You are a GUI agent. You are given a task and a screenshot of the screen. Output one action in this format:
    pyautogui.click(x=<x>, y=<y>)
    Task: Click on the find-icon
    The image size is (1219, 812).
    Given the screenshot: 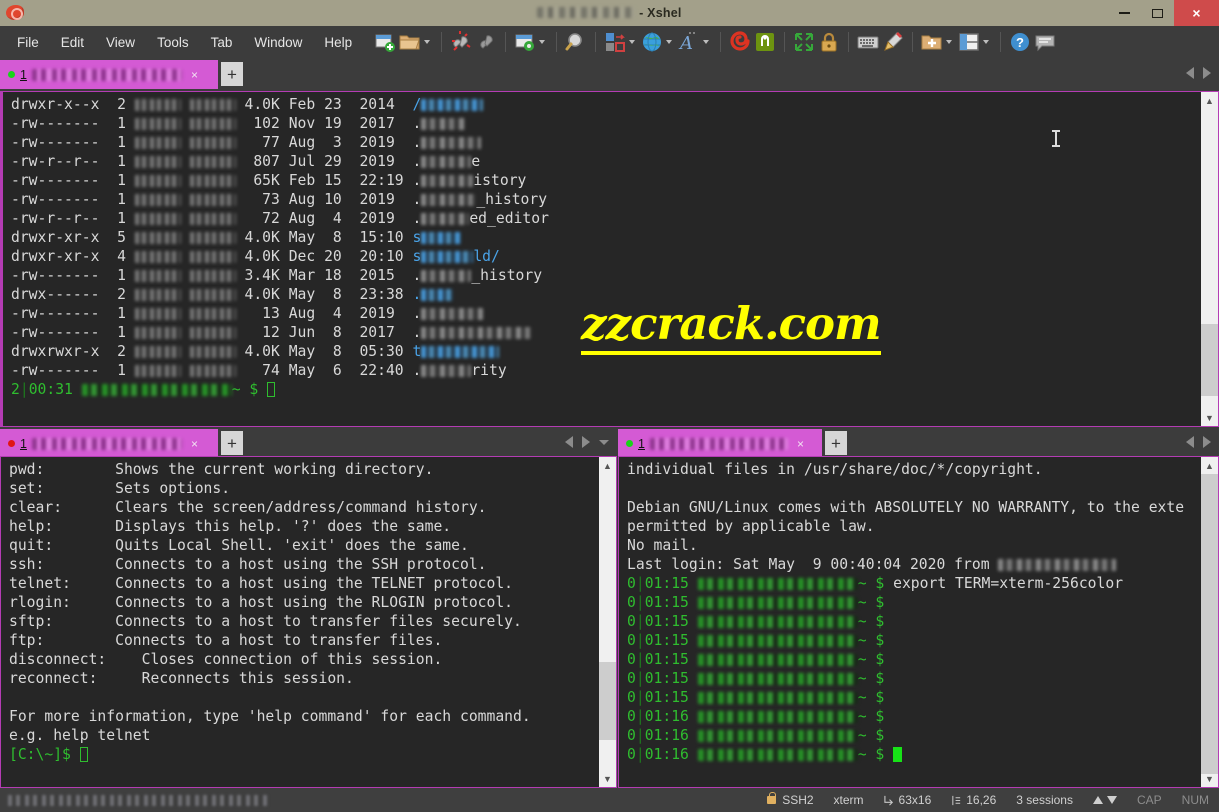 What is the action you would take?
    pyautogui.click(x=576, y=42)
    